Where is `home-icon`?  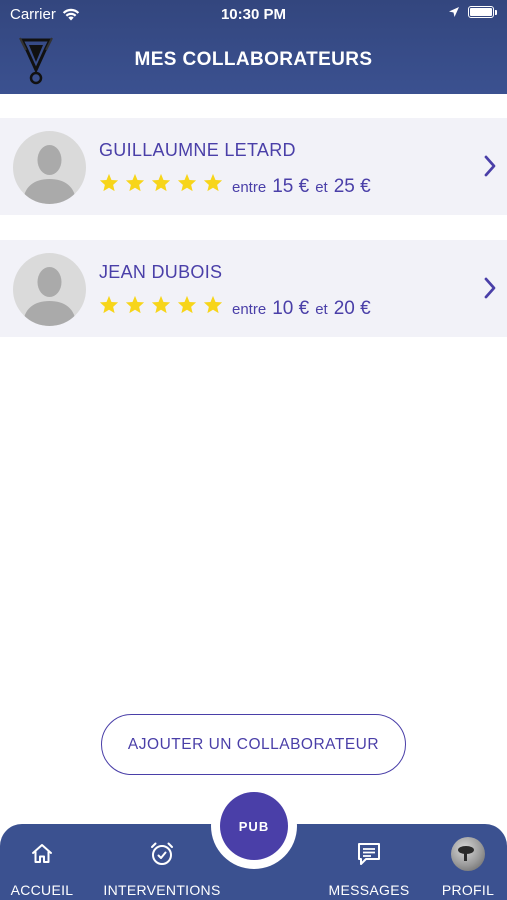 home-icon is located at coordinates (42, 853).